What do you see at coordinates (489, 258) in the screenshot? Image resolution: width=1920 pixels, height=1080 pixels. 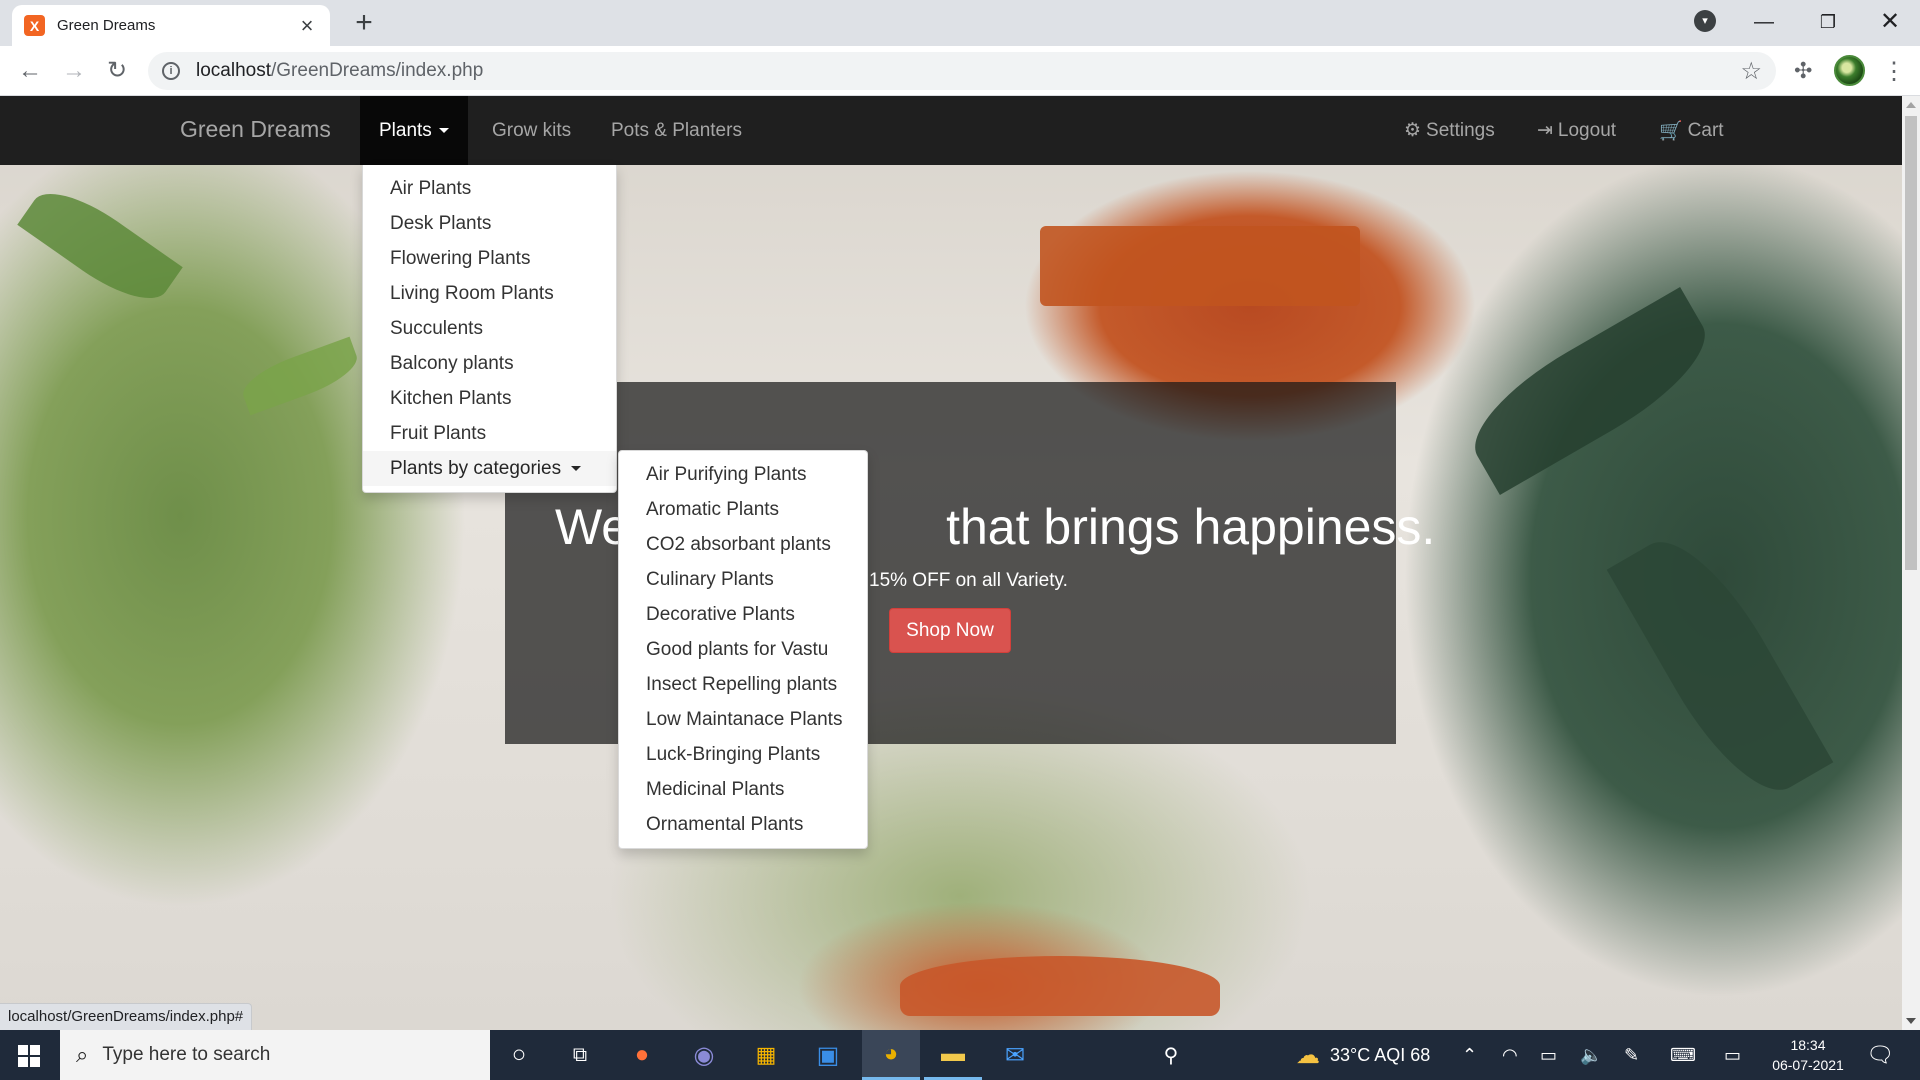 I see `menu-item-flowering-plants: Flowering Plants` at bounding box center [489, 258].